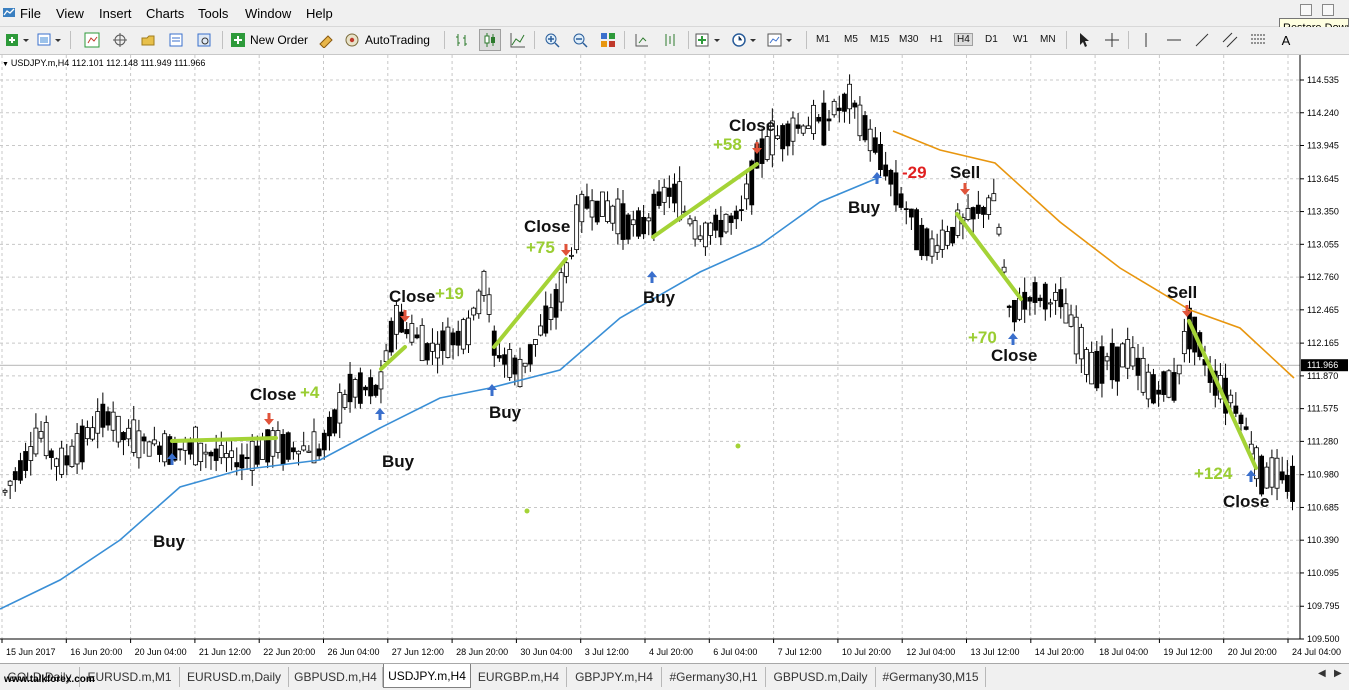 The width and height of the screenshot is (1349, 690). I want to click on chart-tab: EURGBP.m,H4, so click(519, 677).